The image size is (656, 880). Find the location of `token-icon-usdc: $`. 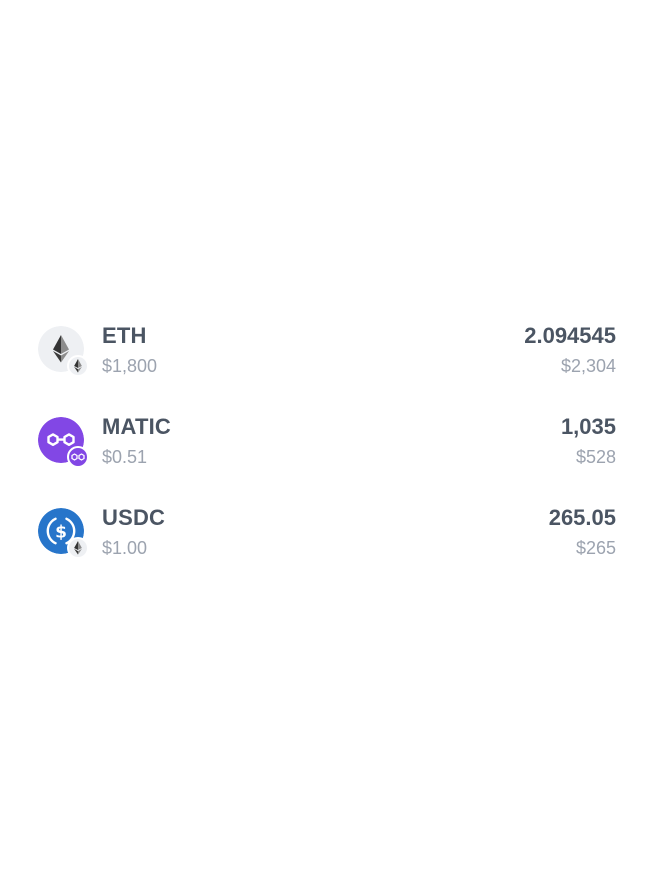

token-icon-usdc: $ is located at coordinates (63, 533).